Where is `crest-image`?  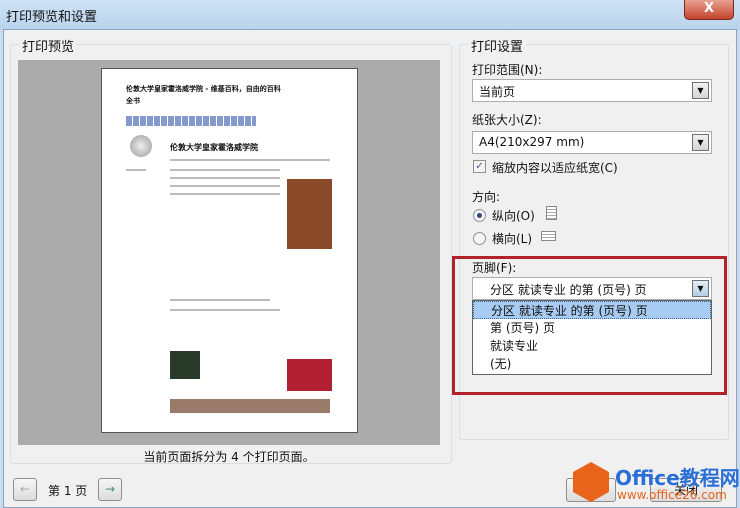 crest-image is located at coordinates (309, 214).